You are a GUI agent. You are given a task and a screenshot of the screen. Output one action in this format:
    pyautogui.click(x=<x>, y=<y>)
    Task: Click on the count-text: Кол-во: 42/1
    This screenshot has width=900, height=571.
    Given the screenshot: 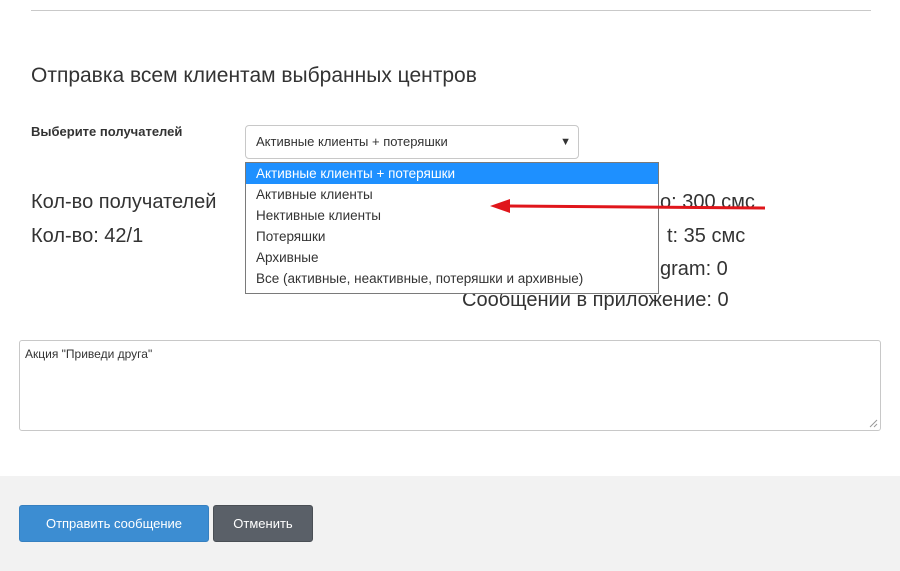 What is the action you would take?
    pyautogui.click(x=87, y=236)
    